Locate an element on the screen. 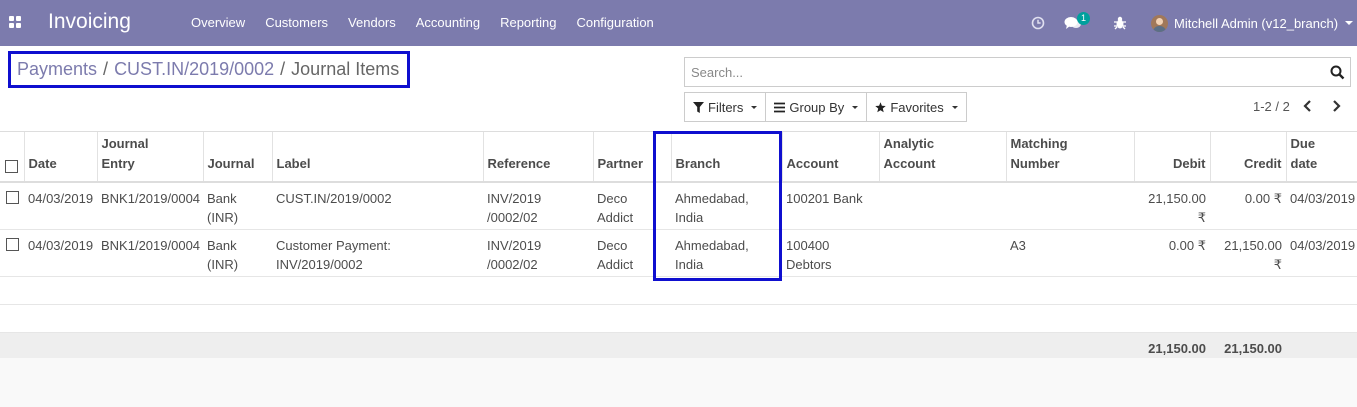 The width and height of the screenshot is (1357, 407). app-title: Invoicing is located at coordinates (89, 21).